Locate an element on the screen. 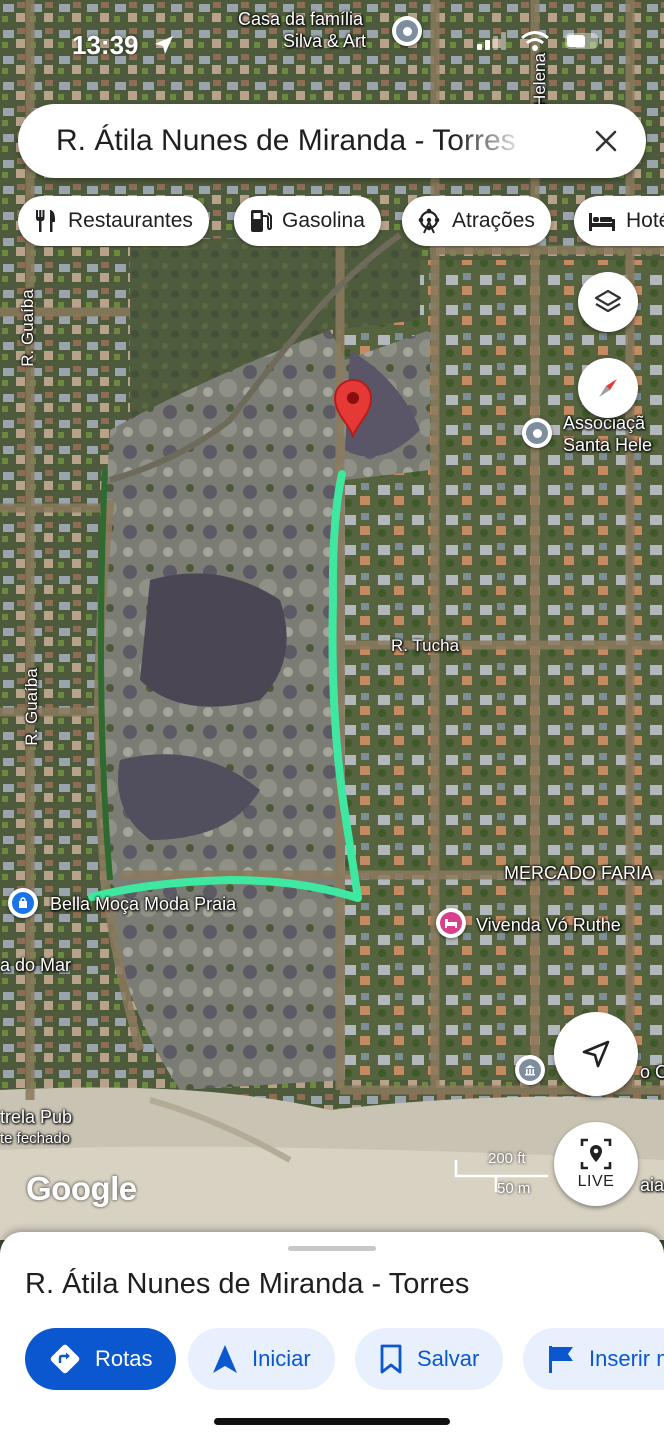 The height and width of the screenshot is (1440, 664). search-bar: R. Átila Nunes de Miranda - Torres is located at coordinates (332, 141).